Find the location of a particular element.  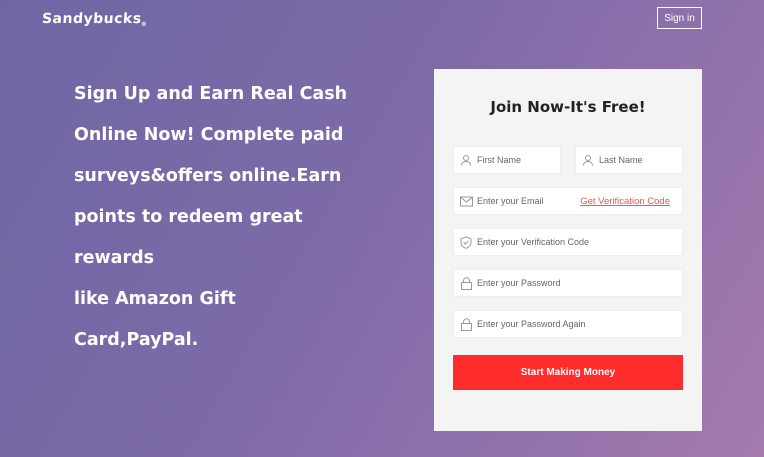

first-name-field is located at coordinates (507, 160).